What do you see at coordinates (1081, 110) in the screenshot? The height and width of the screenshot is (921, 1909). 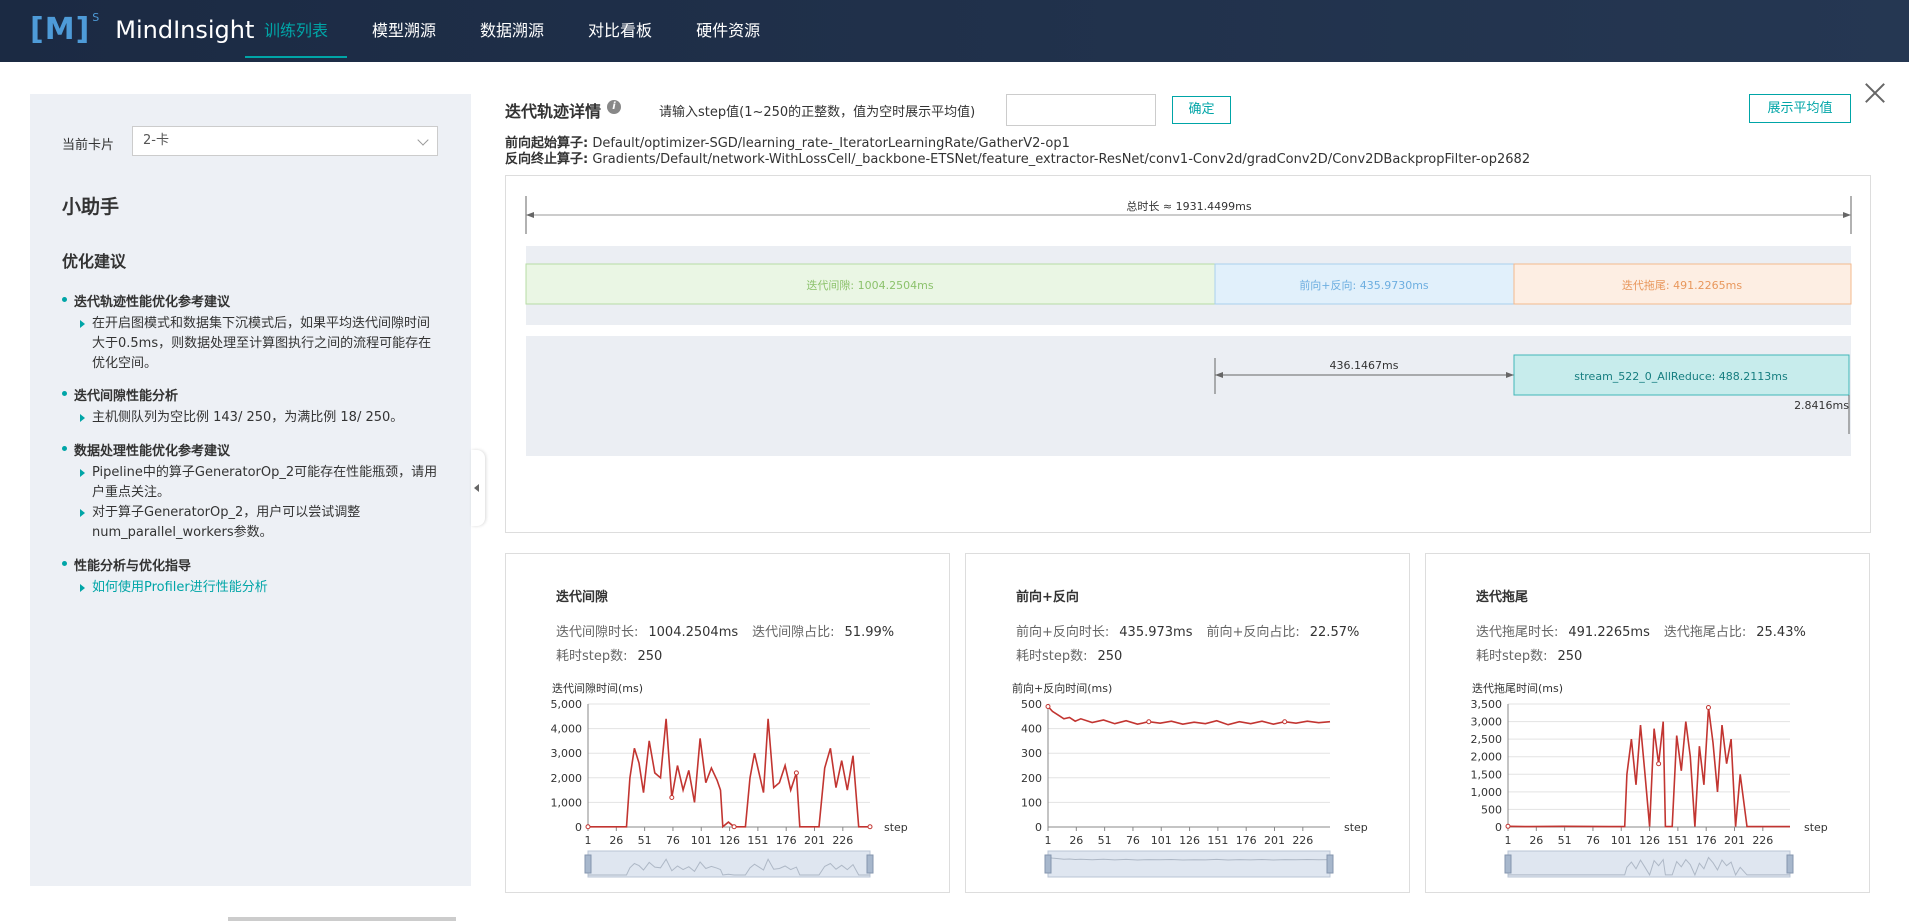 I see `step-input` at bounding box center [1081, 110].